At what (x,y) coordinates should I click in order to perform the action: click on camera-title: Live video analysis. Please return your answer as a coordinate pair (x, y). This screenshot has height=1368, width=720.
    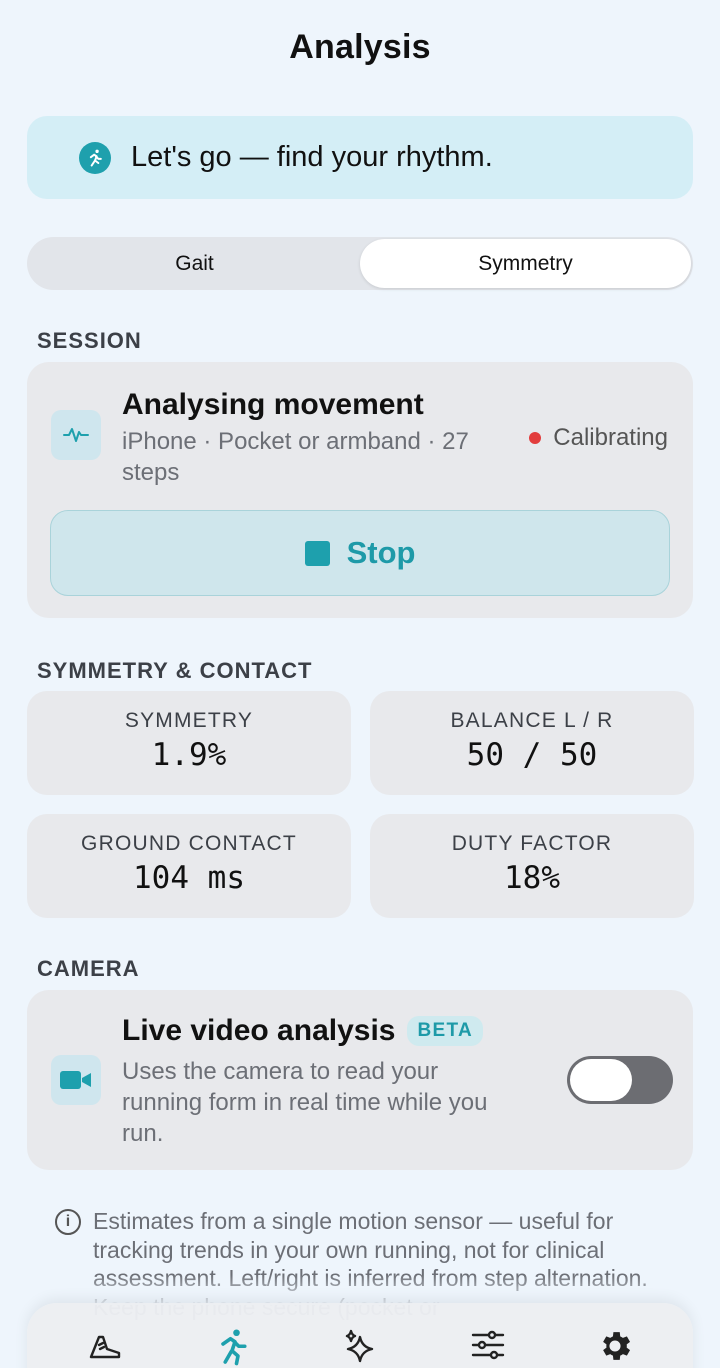
    Looking at the image, I should click on (259, 1030).